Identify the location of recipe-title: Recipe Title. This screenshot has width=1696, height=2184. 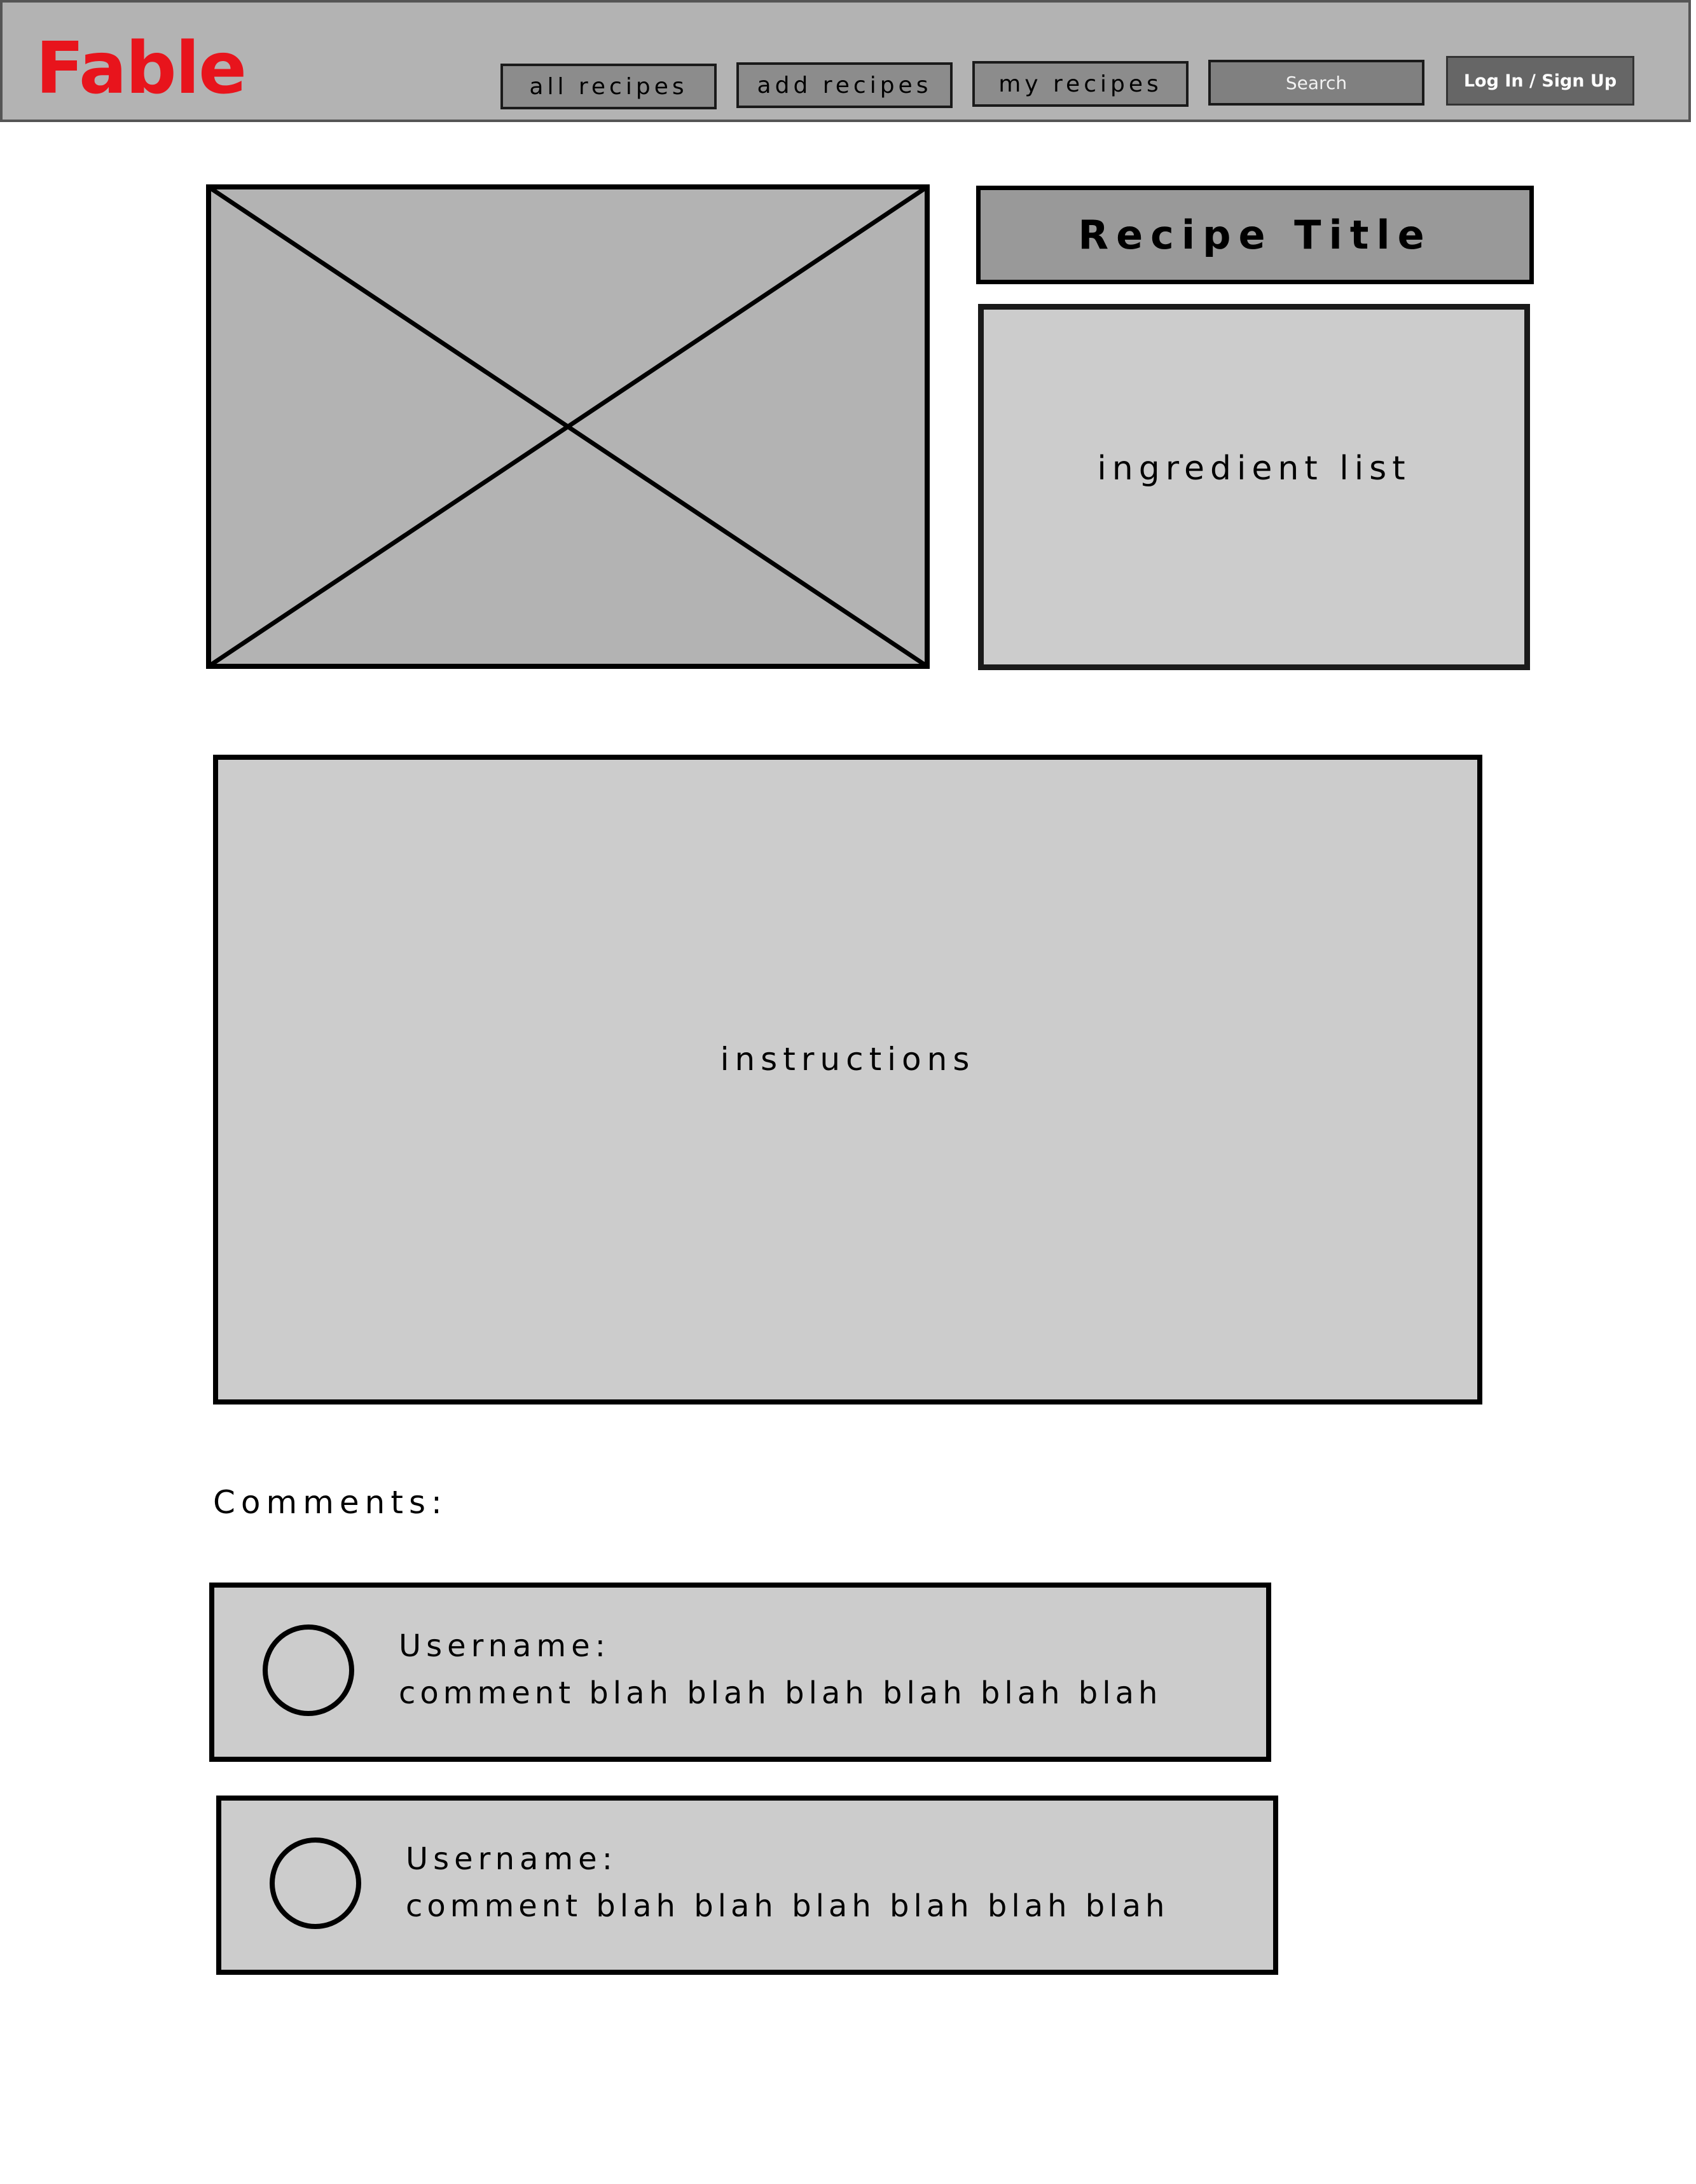
(1255, 235).